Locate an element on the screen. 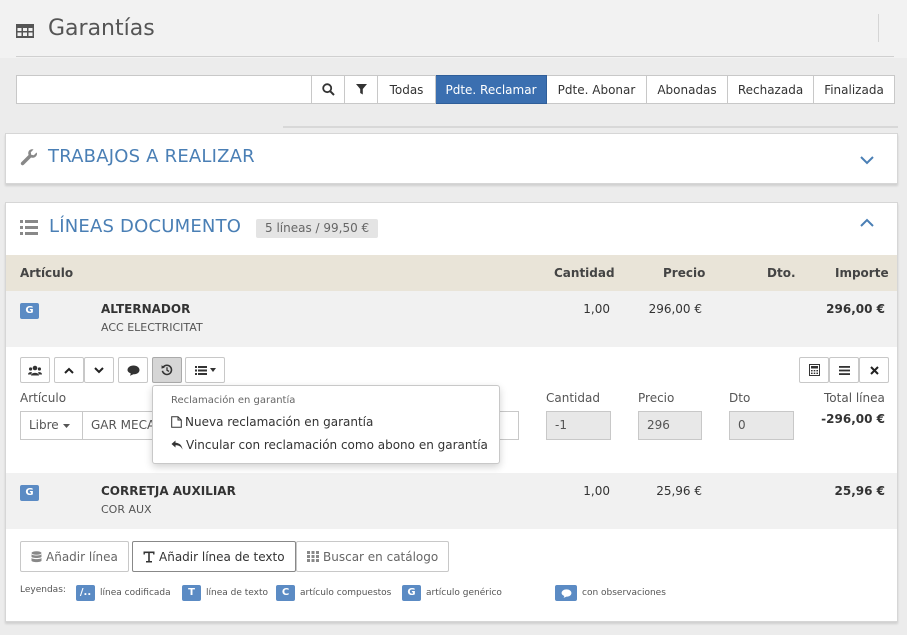 This screenshot has height=635, width=907. legend-item: G artículo genérico is located at coordinates (452, 593).